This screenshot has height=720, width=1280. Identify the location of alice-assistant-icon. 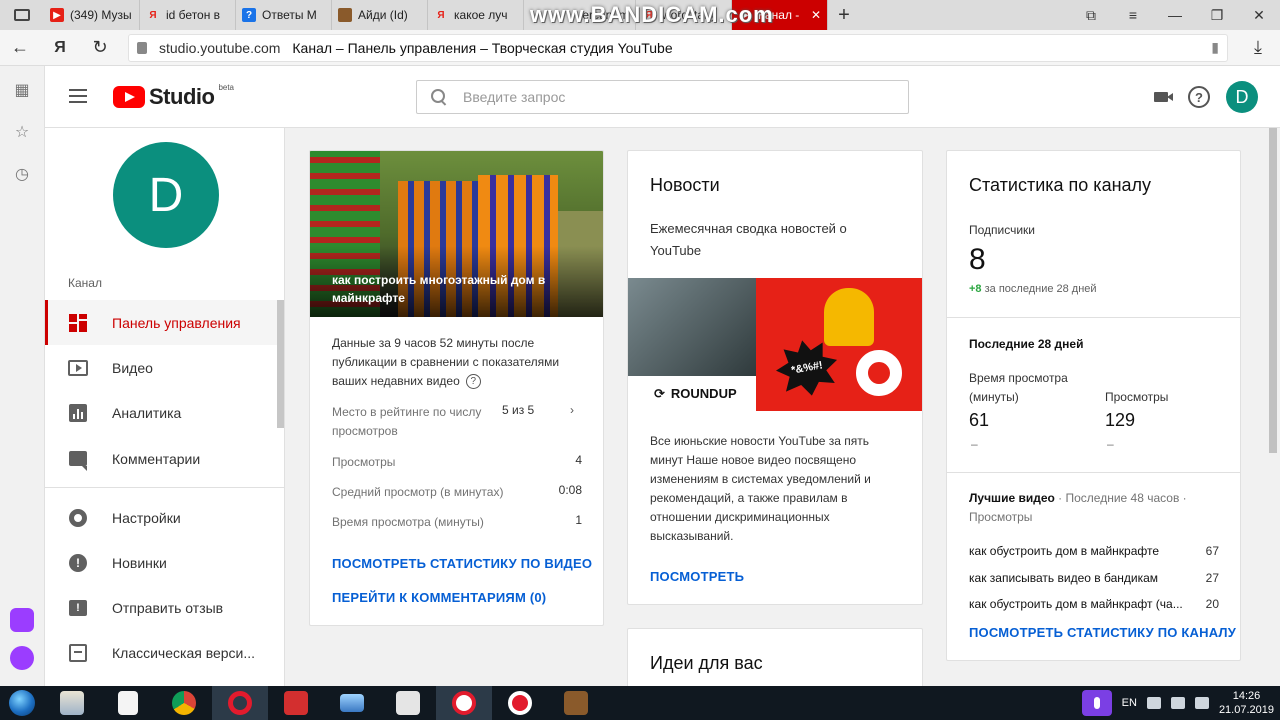
(22, 658).